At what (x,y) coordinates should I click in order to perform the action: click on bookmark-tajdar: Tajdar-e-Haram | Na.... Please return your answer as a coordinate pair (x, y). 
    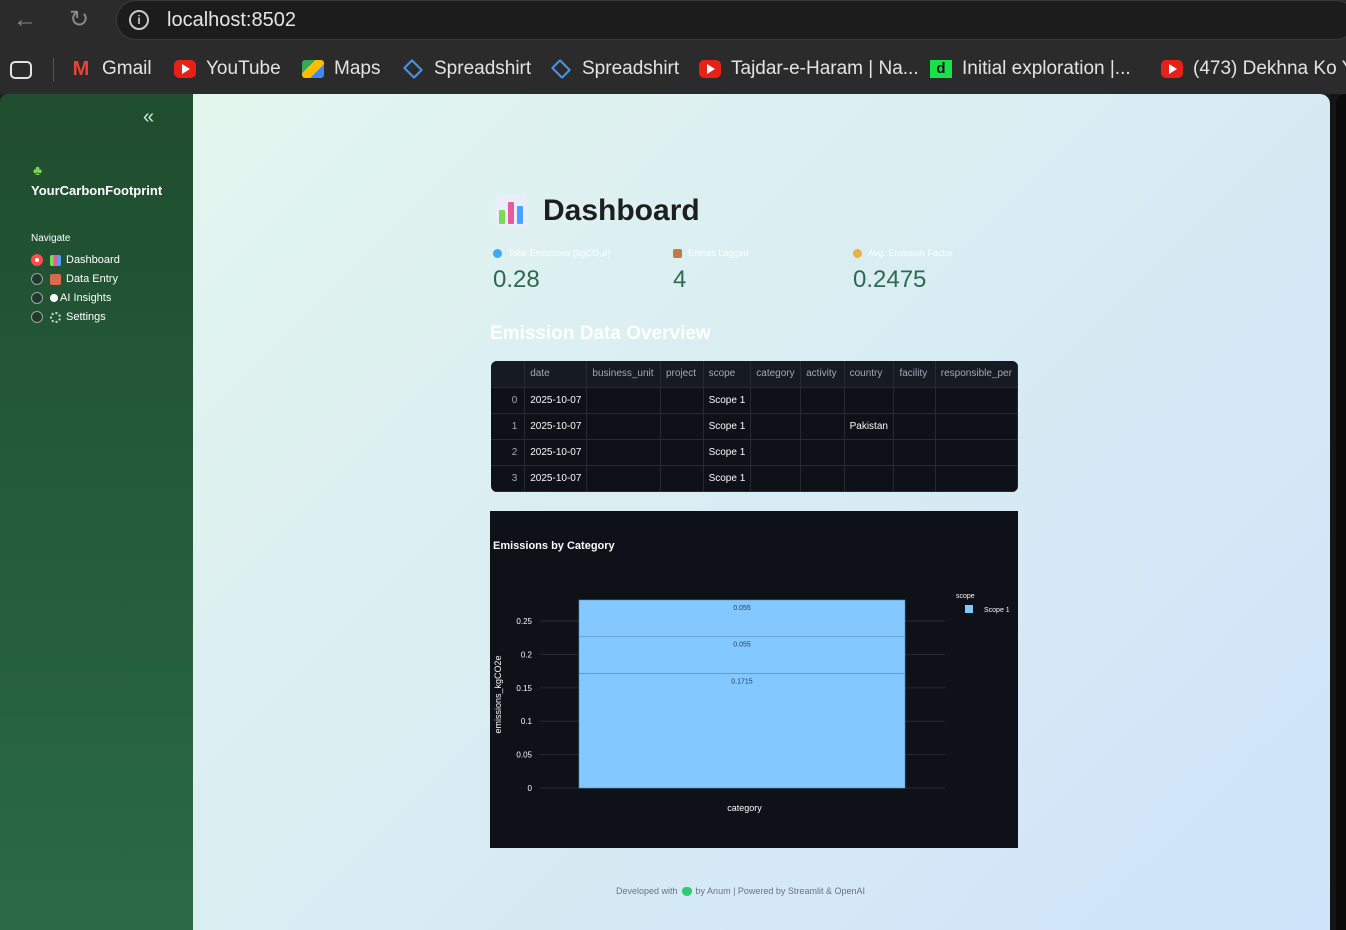
    Looking at the image, I should click on (809, 69).